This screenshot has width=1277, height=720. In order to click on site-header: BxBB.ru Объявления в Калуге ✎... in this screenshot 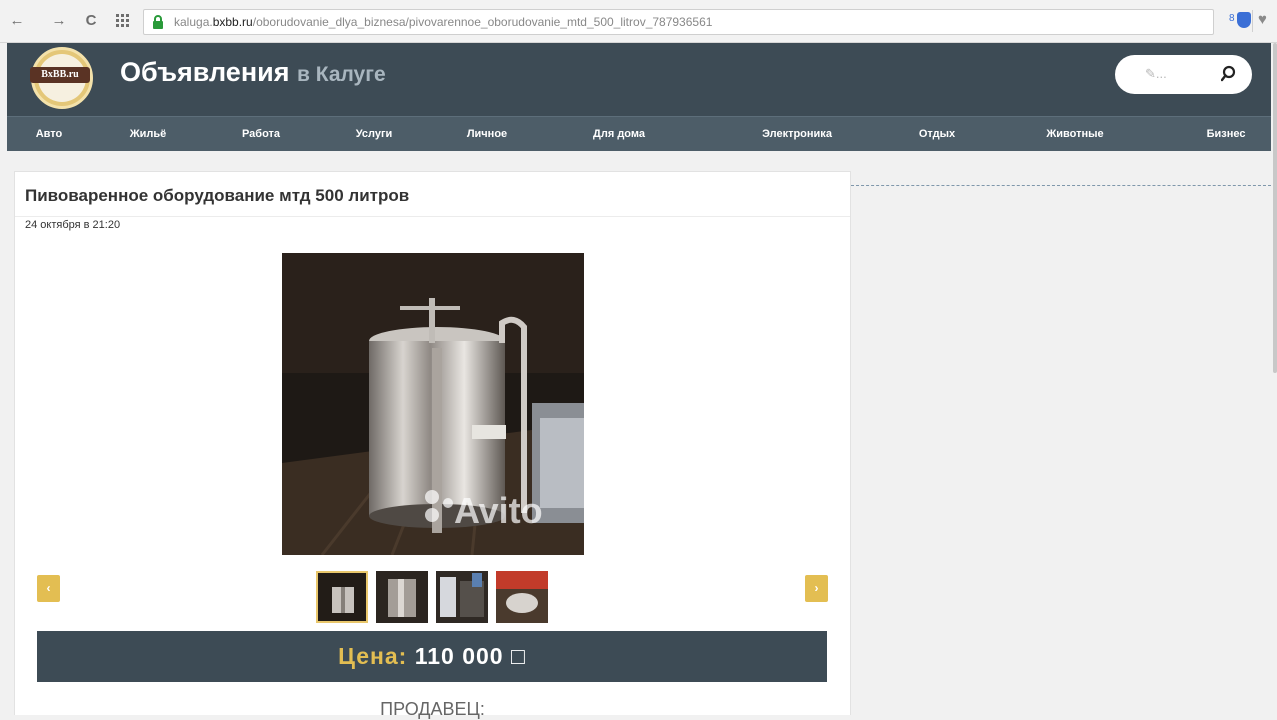, I will do `click(642, 79)`.